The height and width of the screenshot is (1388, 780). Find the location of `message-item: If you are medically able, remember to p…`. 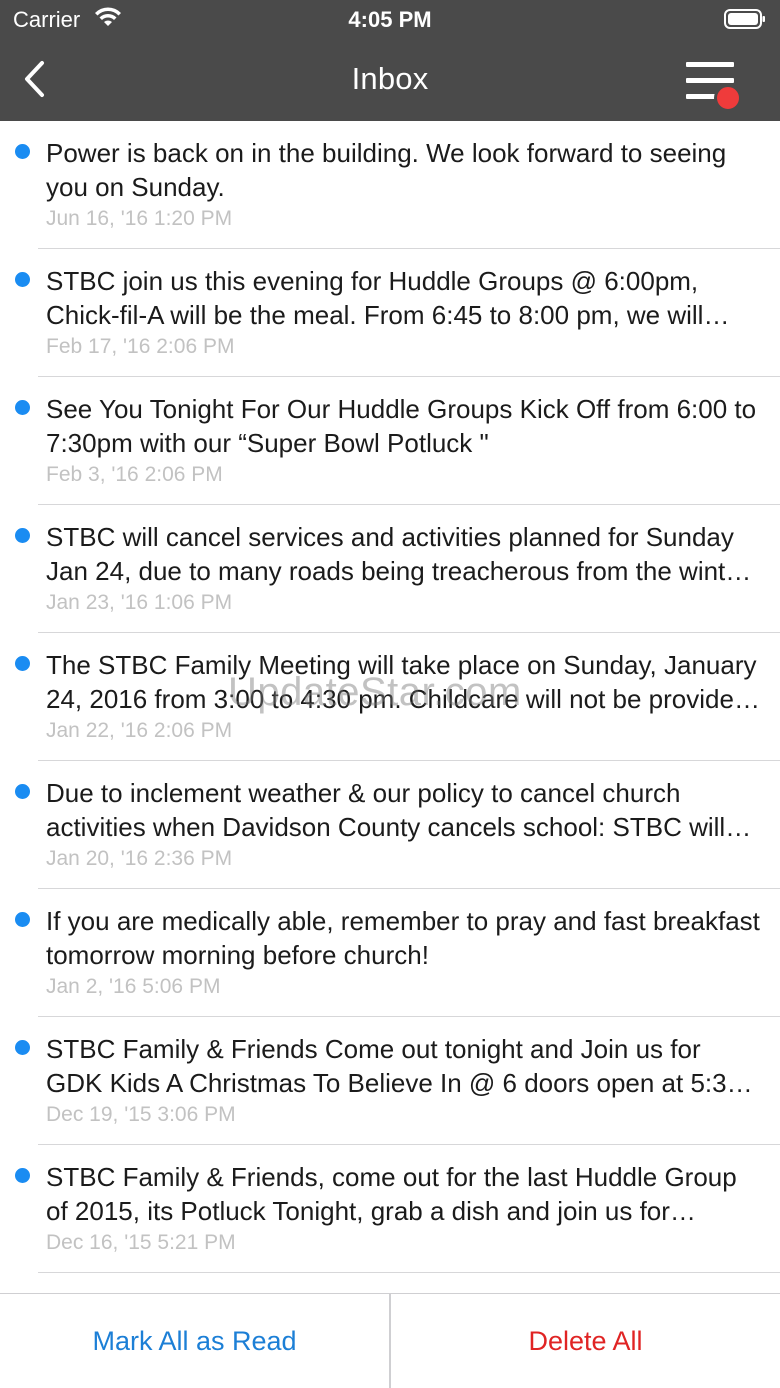

message-item: If you are medically able, remember to p… is located at coordinates (390, 953).